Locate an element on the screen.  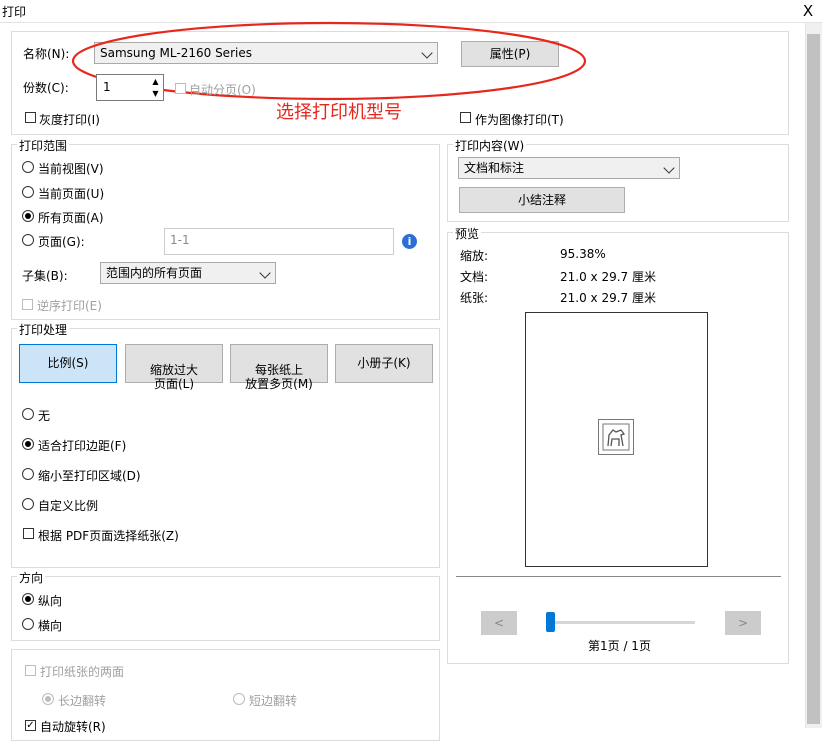
summarize-comments-button: 小结注释 is located at coordinates (542, 200).